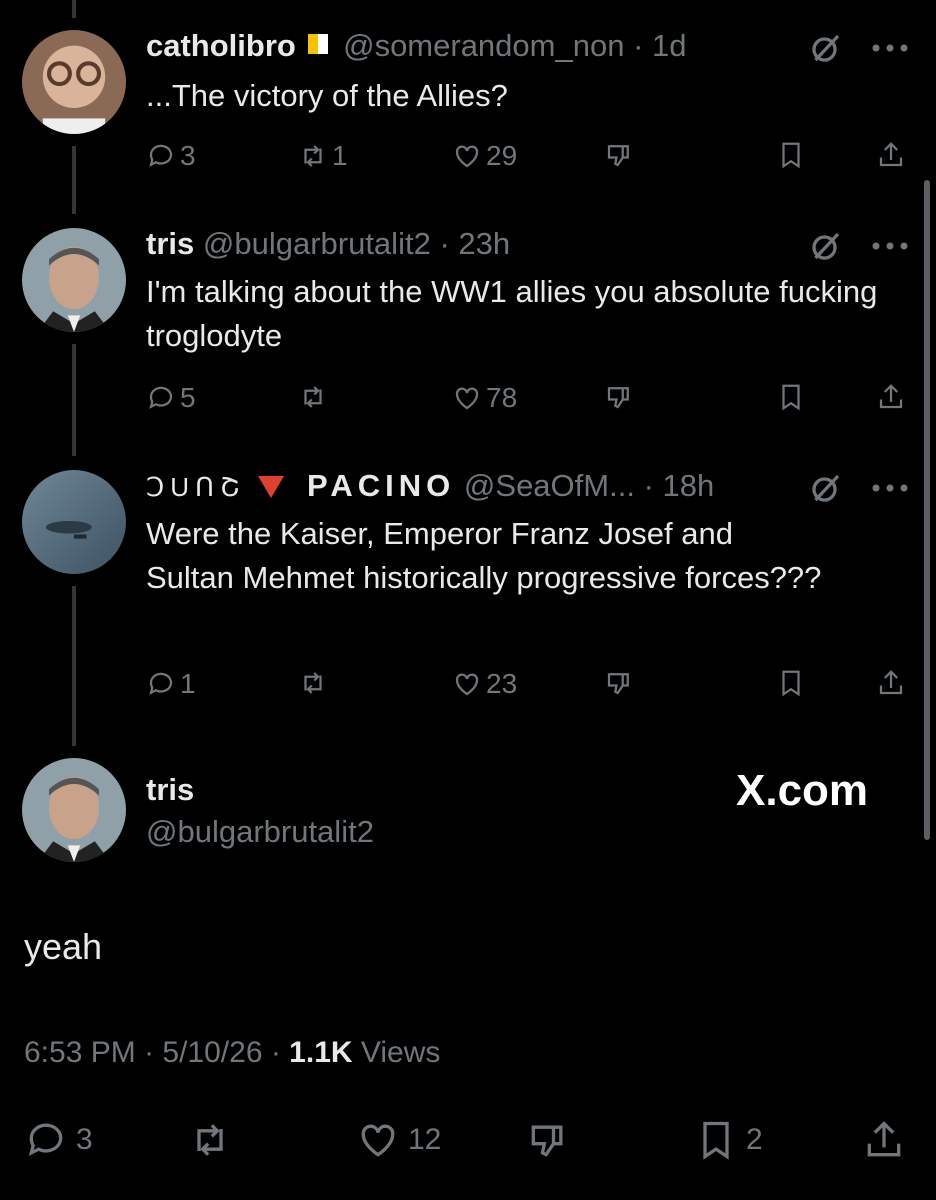  Describe the element at coordinates (318, 44) in the screenshot. I see `vatican-flag-icon` at that location.